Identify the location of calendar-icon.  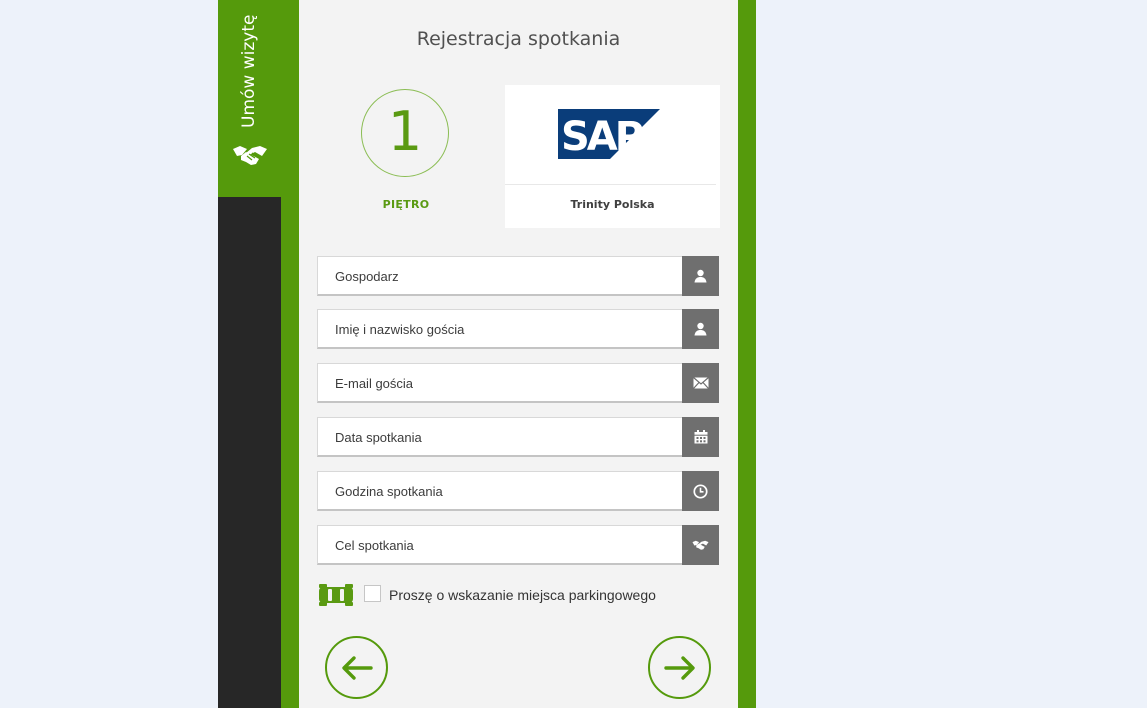
(700, 437).